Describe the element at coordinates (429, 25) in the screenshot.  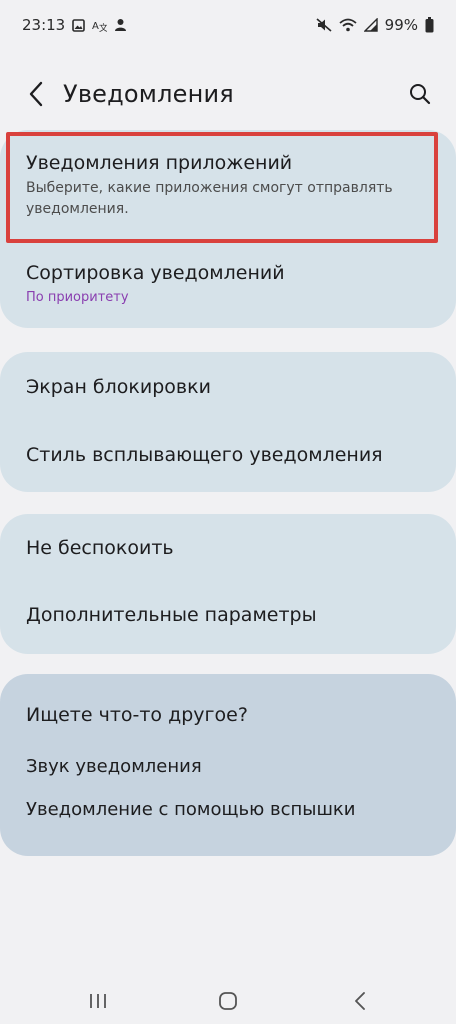
I see `battery-icon` at that location.